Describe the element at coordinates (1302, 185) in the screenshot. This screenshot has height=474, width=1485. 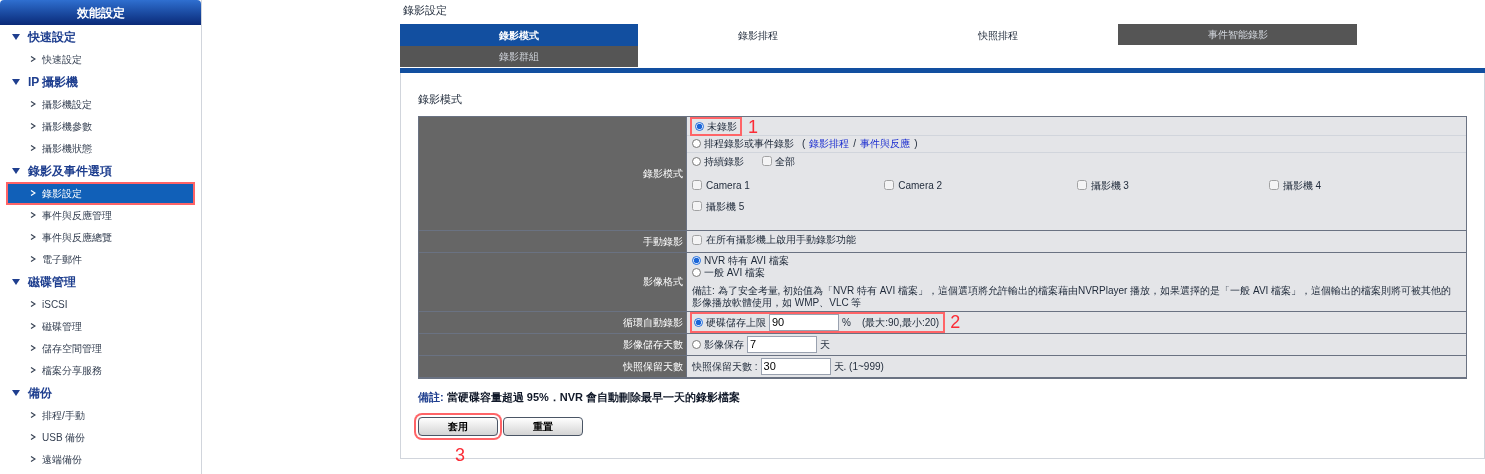
I see `checkbox-label: 攝影機 4` at that location.